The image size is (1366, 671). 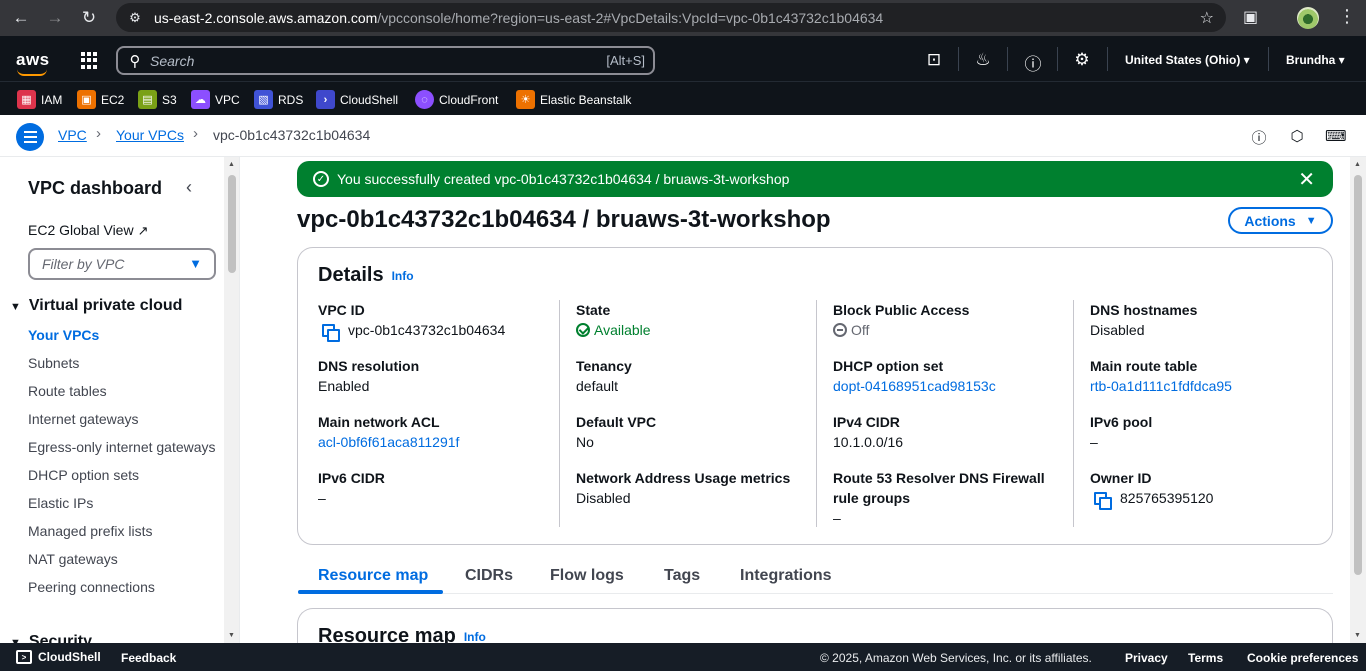 What do you see at coordinates (1336, 136) in the screenshot?
I see `feedback-screen-icon: ⌨` at bounding box center [1336, 136].